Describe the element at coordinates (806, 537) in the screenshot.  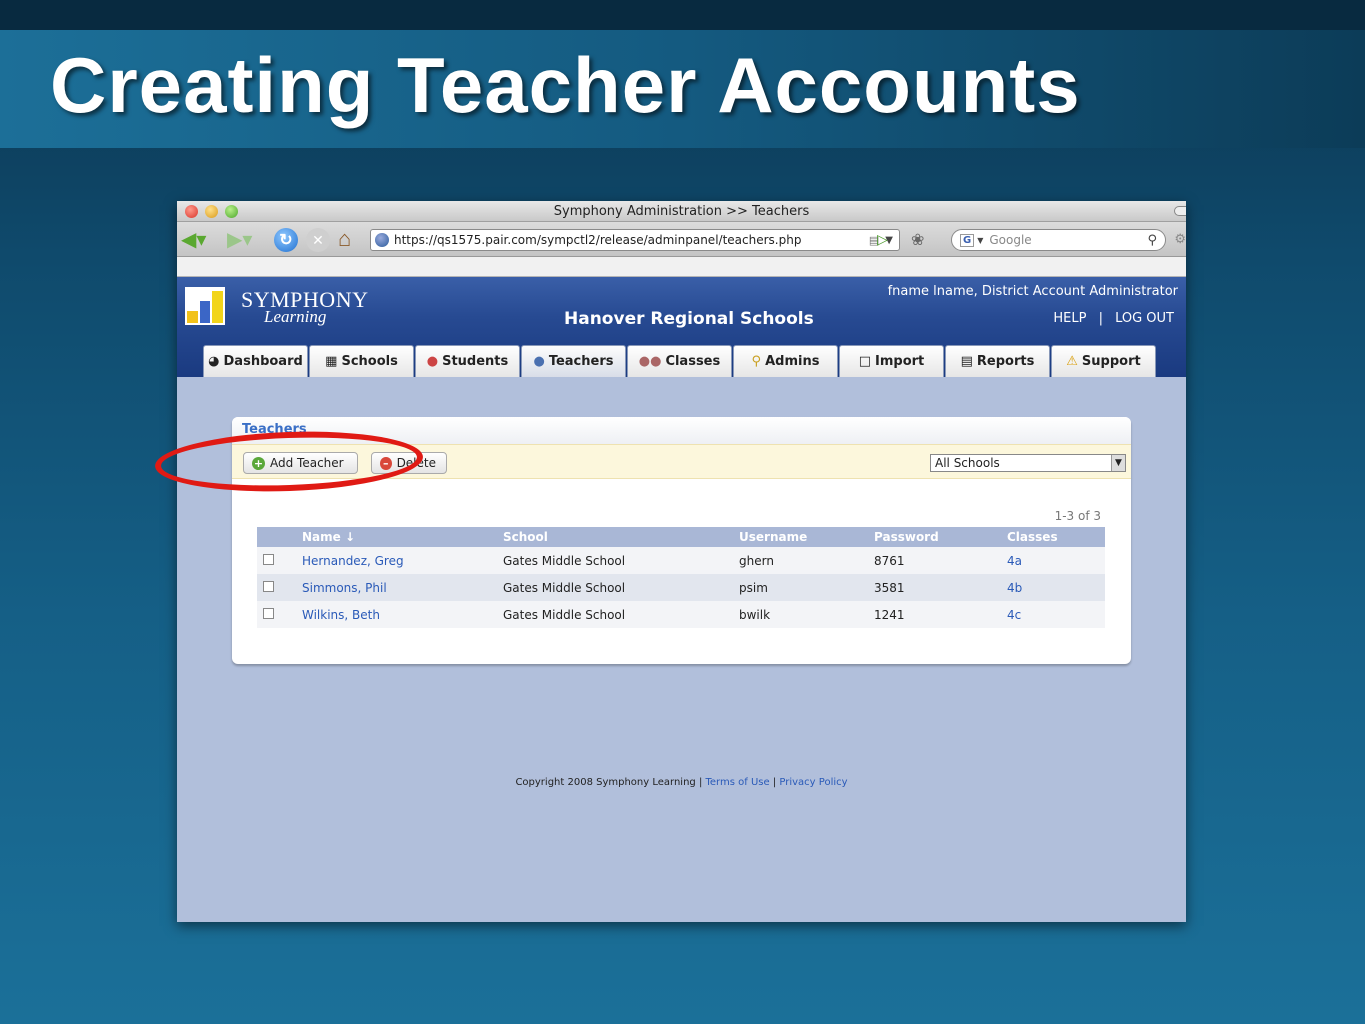
I see `column-header-username: Username` at that location.